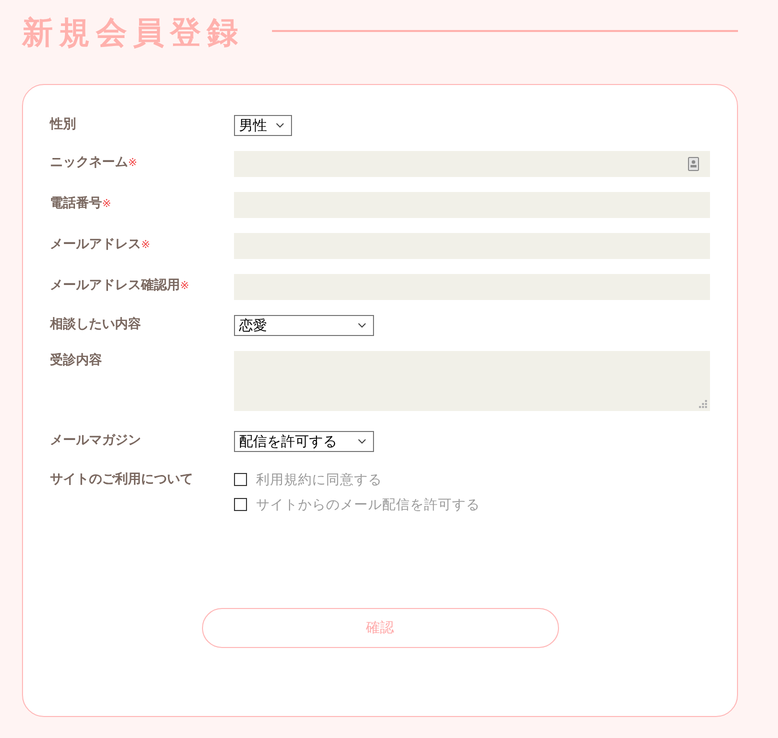 The image size is (778, 738). Describe the element at coordinates (95, 441) in the screenshot. I see `field-label: メールマガジン` at that location.